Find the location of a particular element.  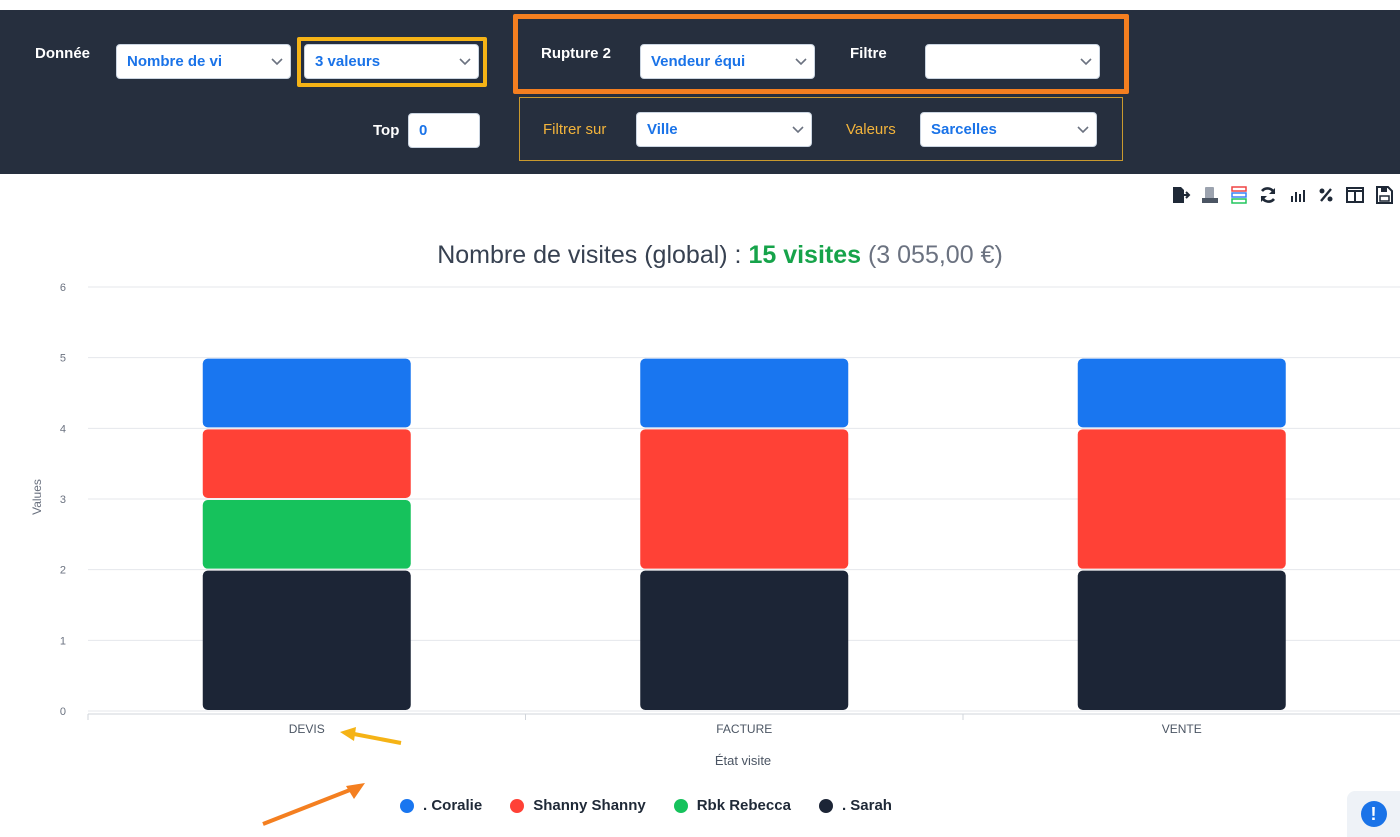

calculator-icon is located at coordinates (1210, 195).